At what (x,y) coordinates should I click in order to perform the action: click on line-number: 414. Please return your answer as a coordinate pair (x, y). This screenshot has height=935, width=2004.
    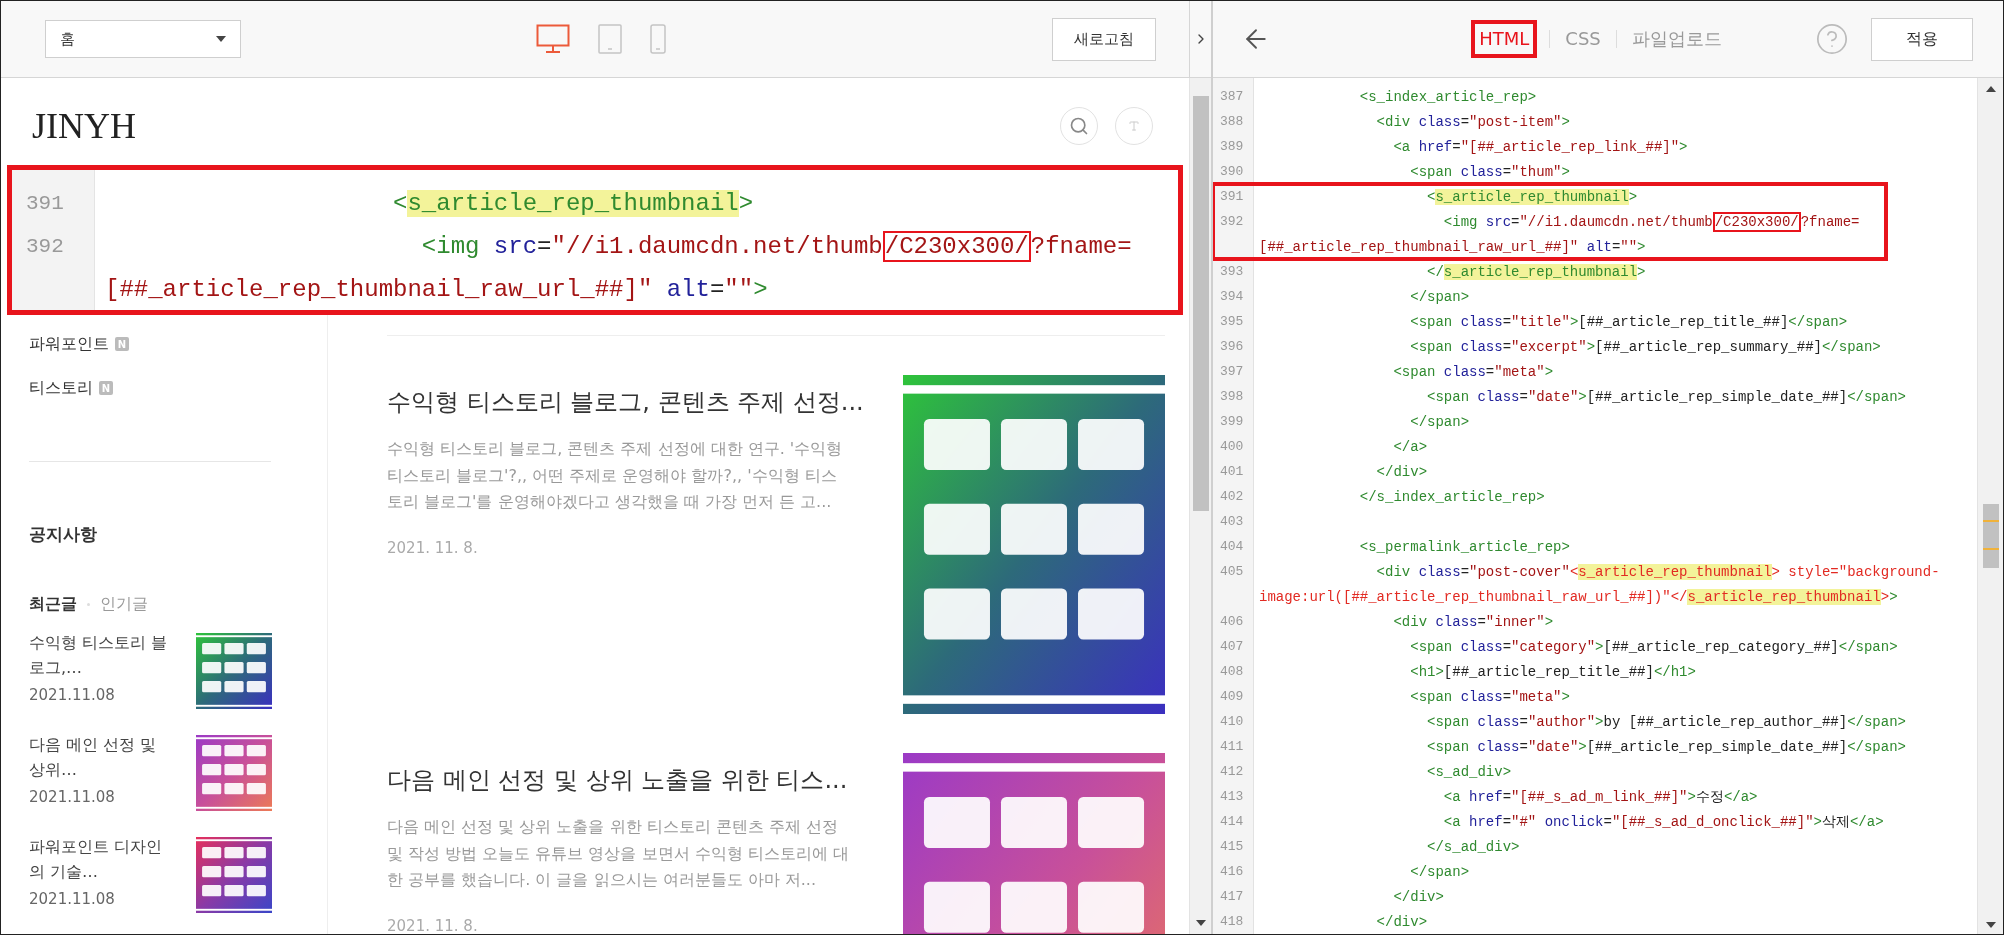
    Looking at the image, I should click on (1231, 821).